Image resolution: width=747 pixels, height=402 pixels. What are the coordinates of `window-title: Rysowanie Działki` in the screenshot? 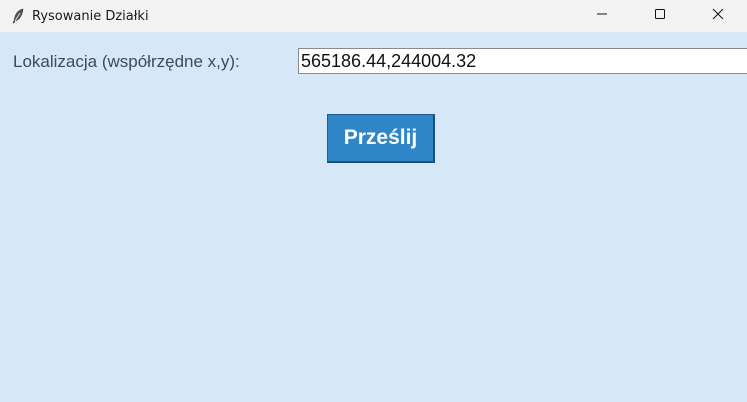 It's located at (90, 16).